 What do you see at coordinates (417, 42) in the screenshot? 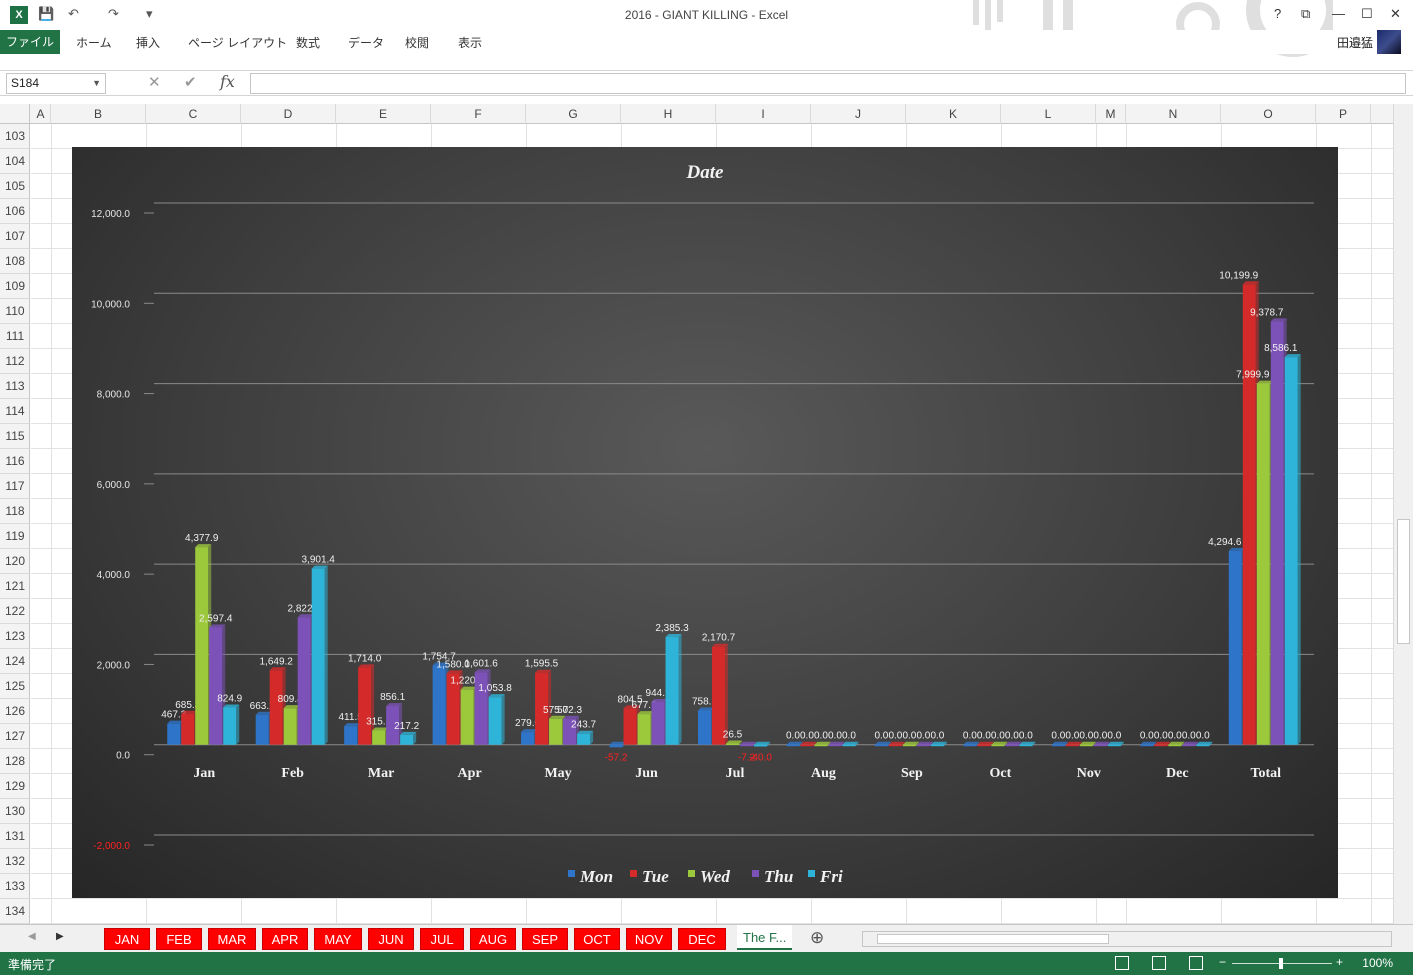
I see `tab-review: 校閲` at bounding box center [417, 42].